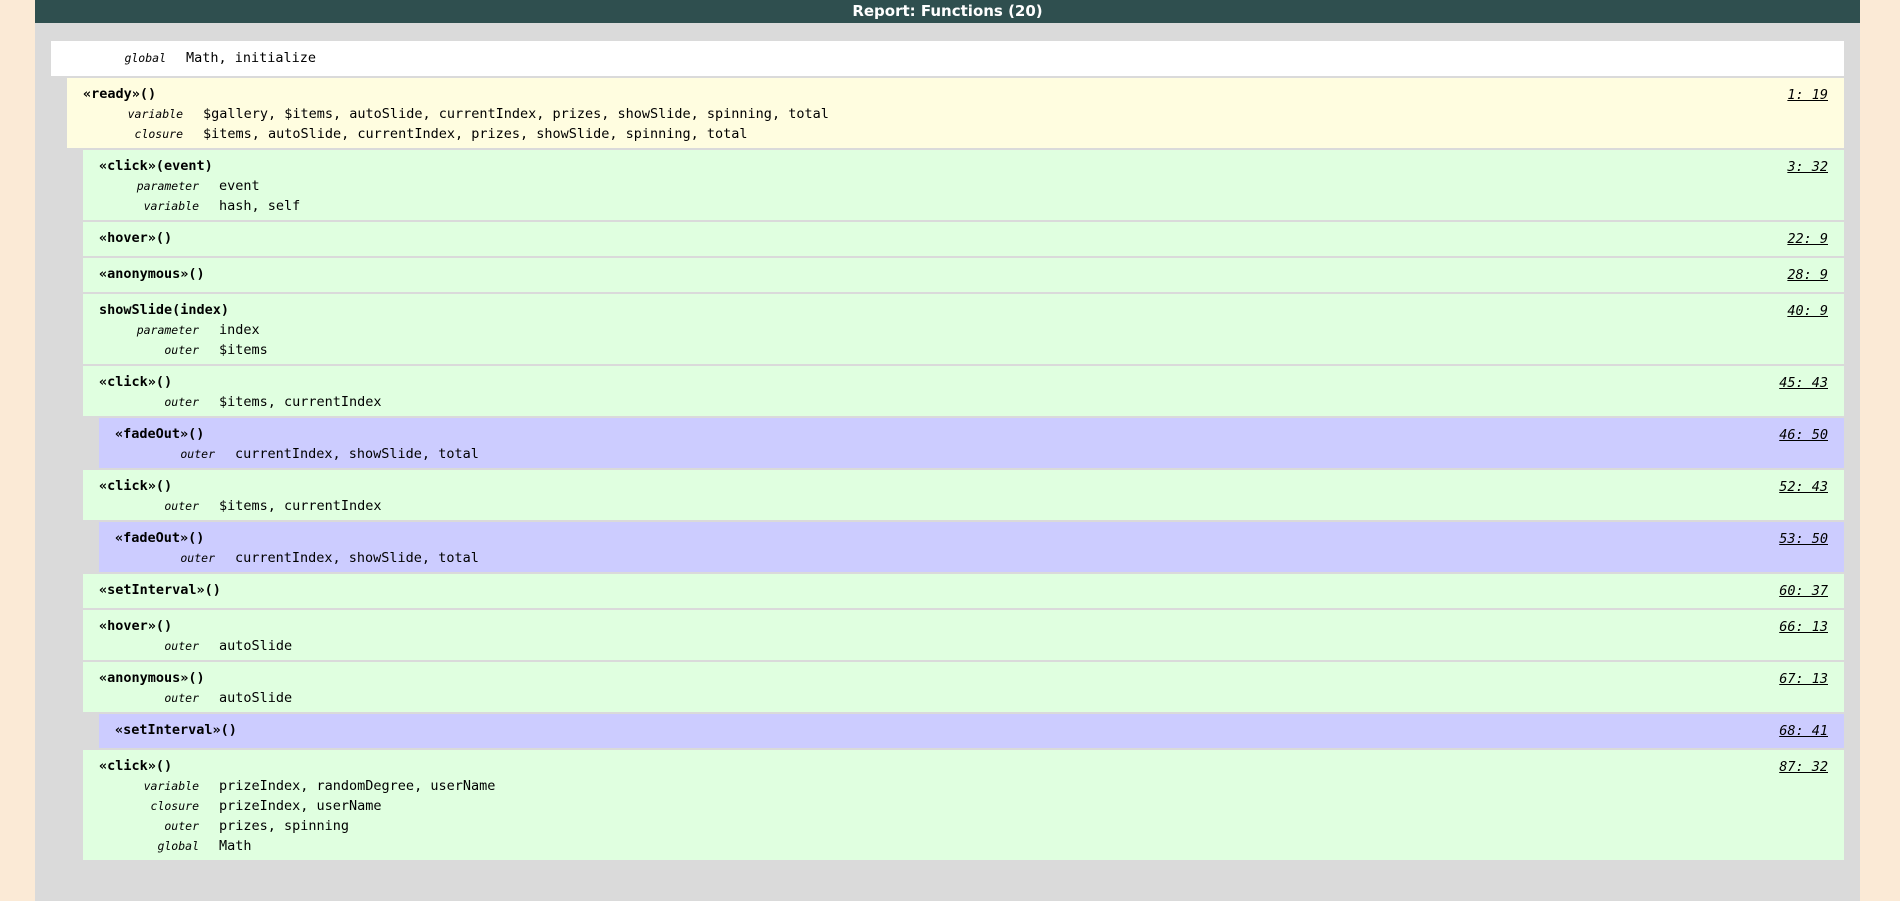 The height and width of the screenshot is (901, 1900). What do you see at coordinates (963, 494) in the screenshot?
I see `function-entry: «click»() 52: 43 outer $items, currentIndex` at bounding box center [963, 494].